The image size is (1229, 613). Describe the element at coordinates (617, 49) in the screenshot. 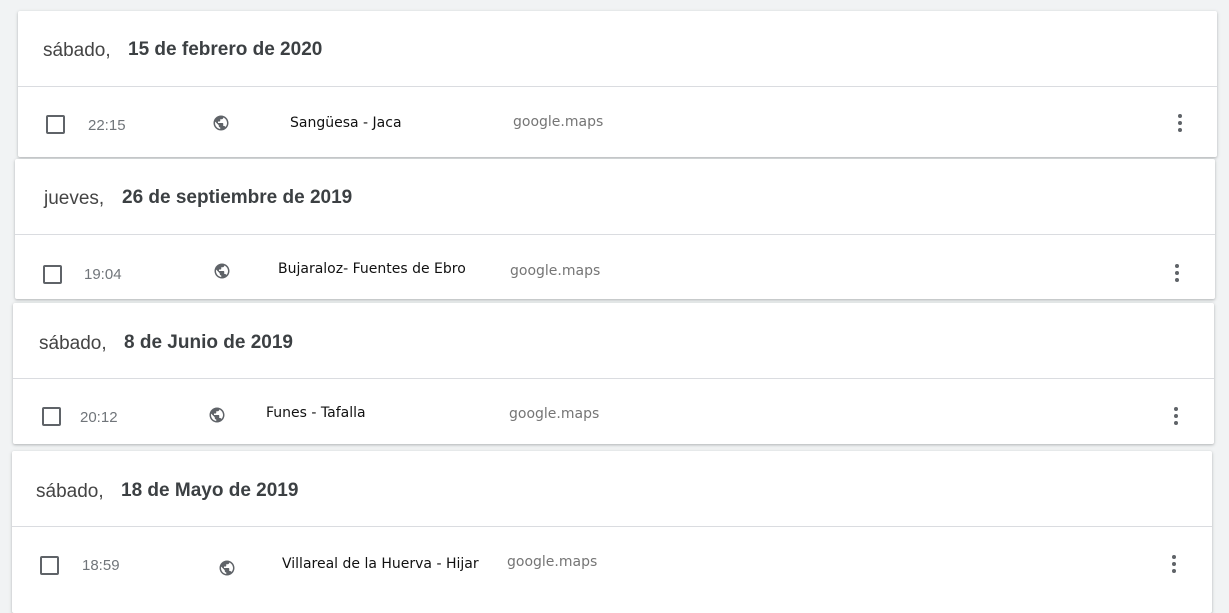

I see `day-header: sábado, 15 de febrero de 2020` at that location.